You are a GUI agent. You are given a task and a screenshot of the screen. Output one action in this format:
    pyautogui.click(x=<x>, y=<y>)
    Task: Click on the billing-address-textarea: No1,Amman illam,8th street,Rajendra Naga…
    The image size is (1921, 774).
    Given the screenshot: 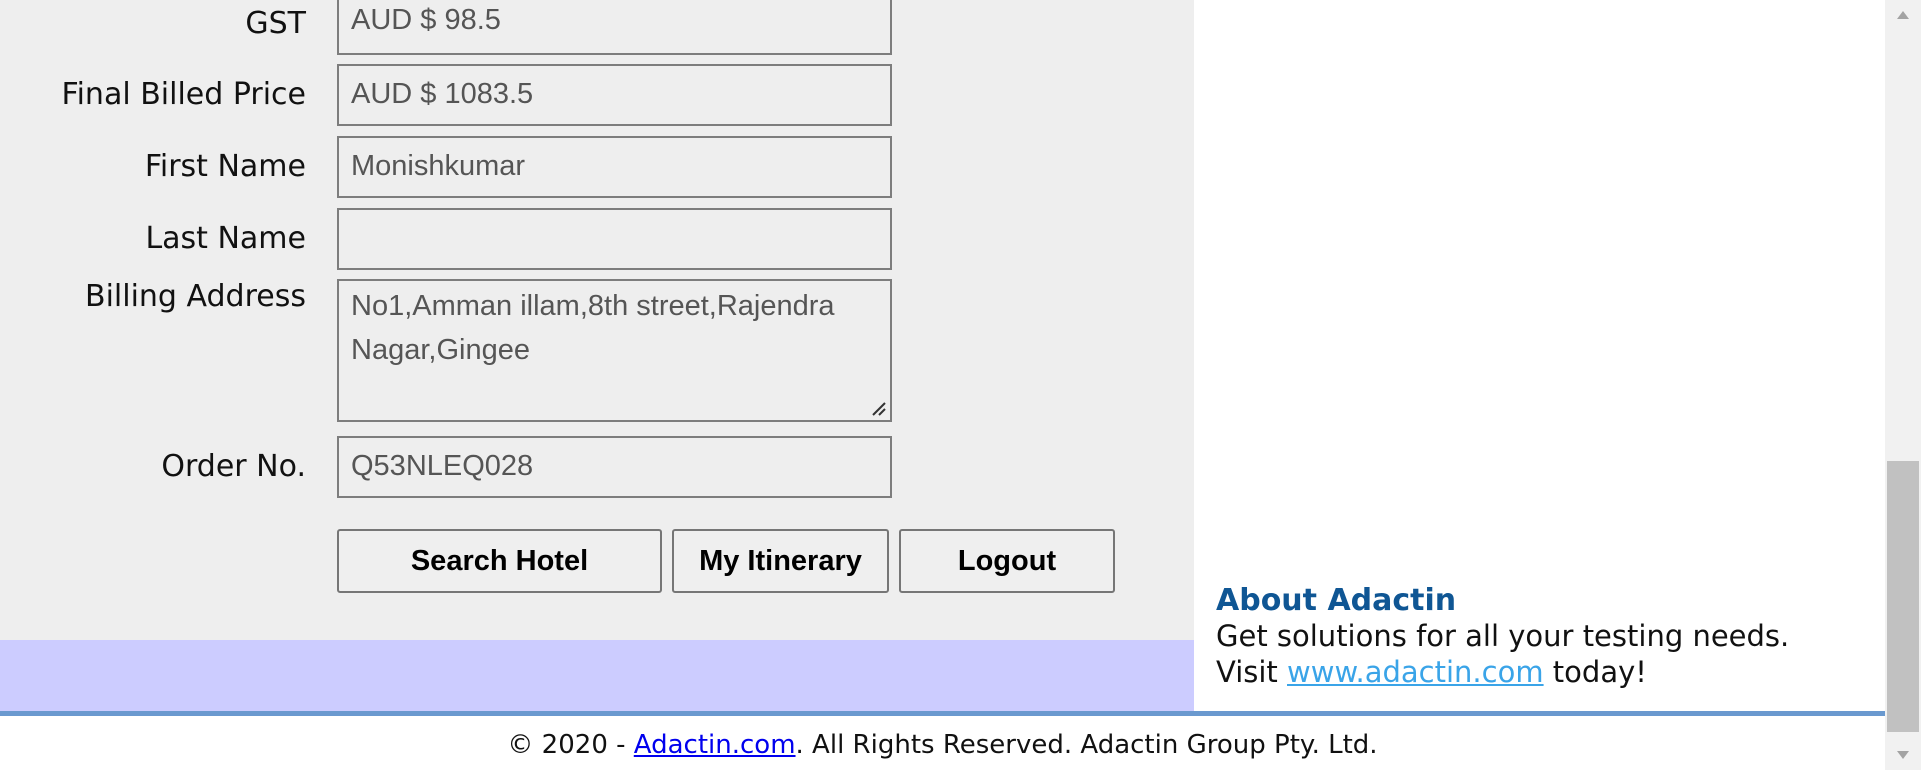 What is the action you would take?
    pyautogui.click(x=614, y=350)
    